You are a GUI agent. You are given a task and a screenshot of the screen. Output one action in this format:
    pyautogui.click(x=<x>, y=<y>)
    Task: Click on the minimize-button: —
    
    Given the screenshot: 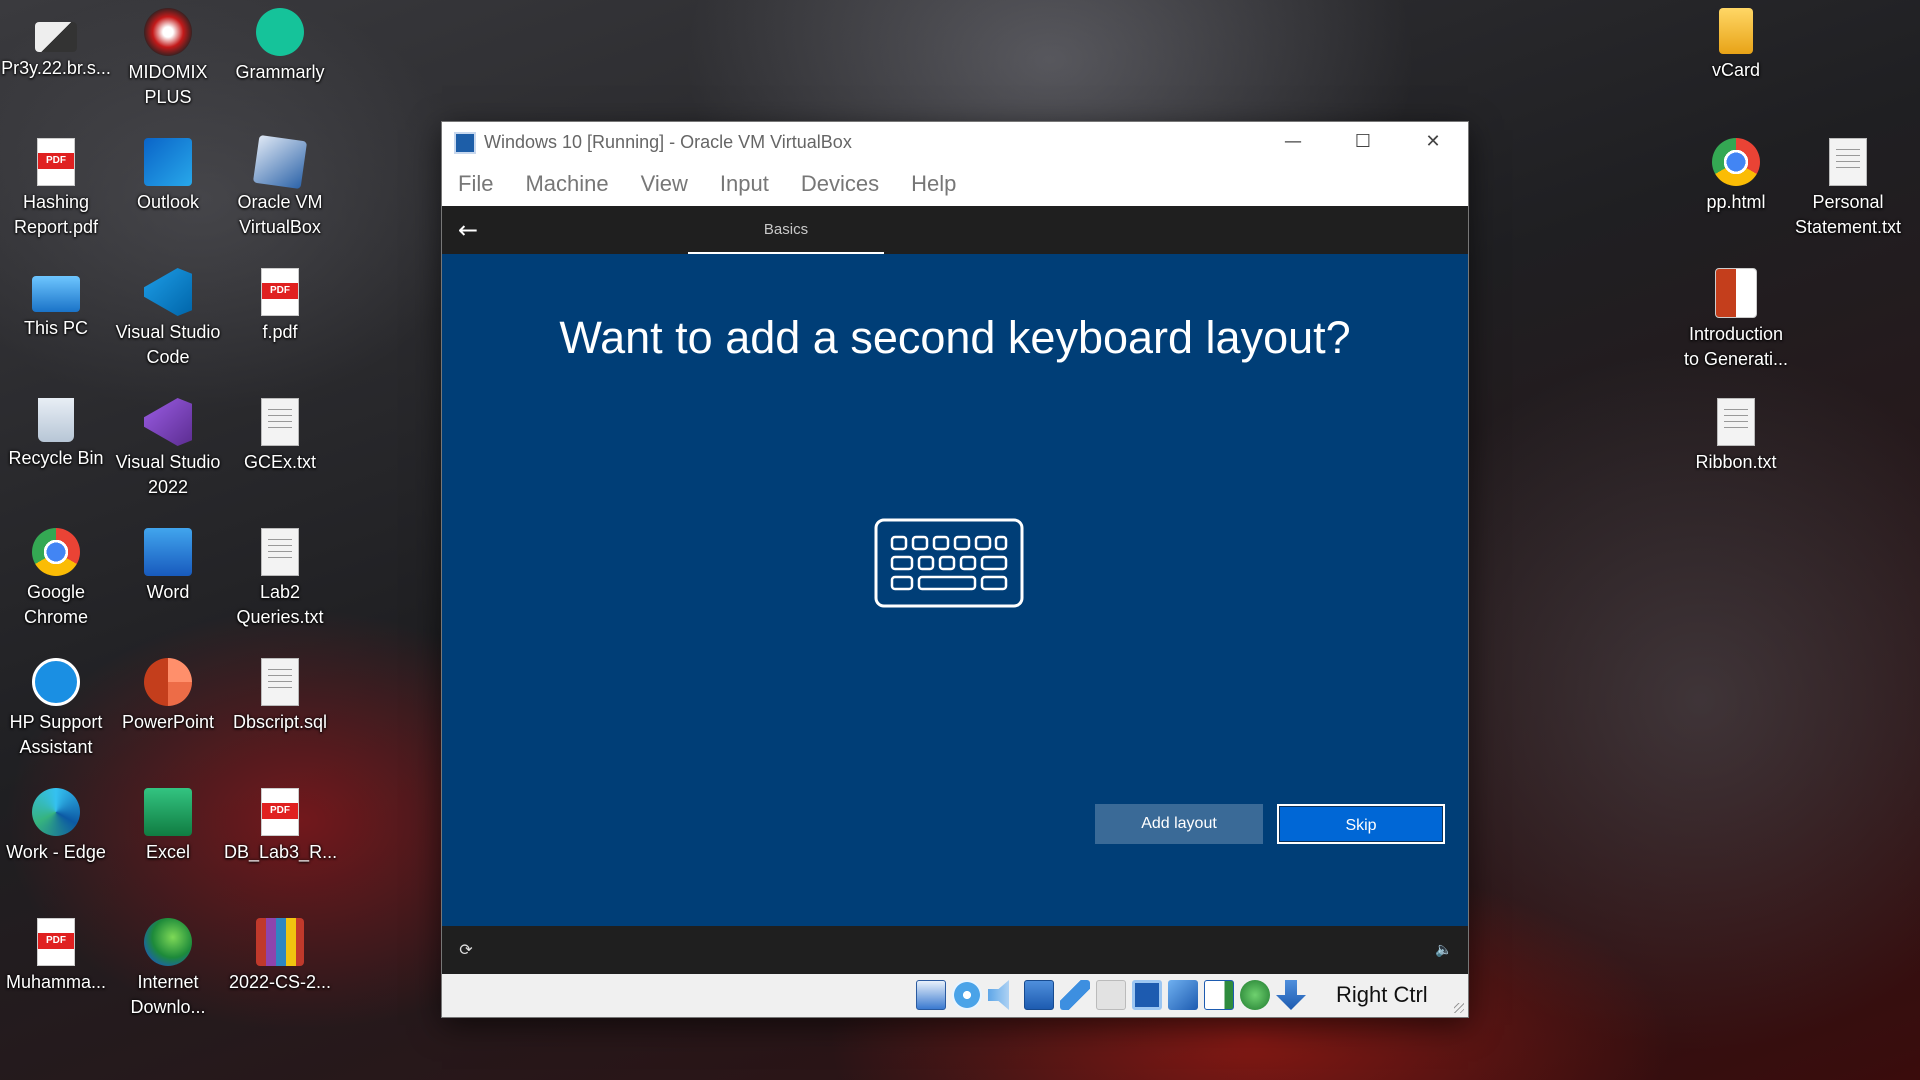 What is the action you would take?
    pyautogui.click(x=1293, y=142)
    